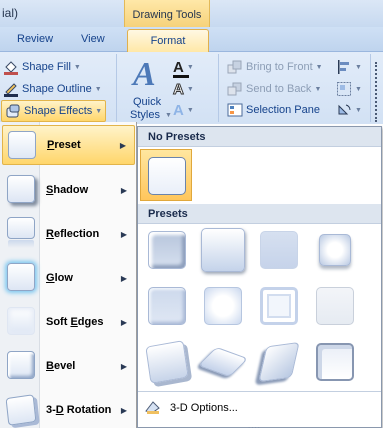 The width and height of the screenshot is (383, 428). Describe the element at coordinates (21, 277) in the screenshot. I see `glow-thumbnail-icon` at that location.